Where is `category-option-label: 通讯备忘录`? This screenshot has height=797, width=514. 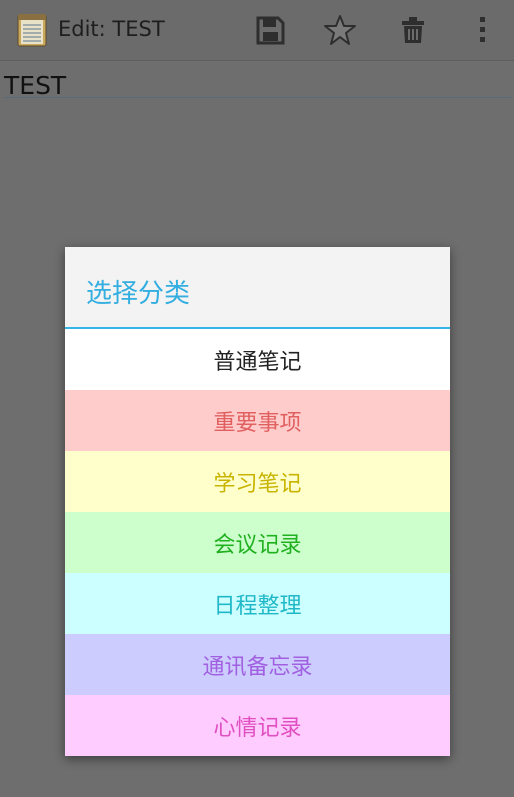 category-option-label: 通讯备忘录 is located at coordinates (257, 667).